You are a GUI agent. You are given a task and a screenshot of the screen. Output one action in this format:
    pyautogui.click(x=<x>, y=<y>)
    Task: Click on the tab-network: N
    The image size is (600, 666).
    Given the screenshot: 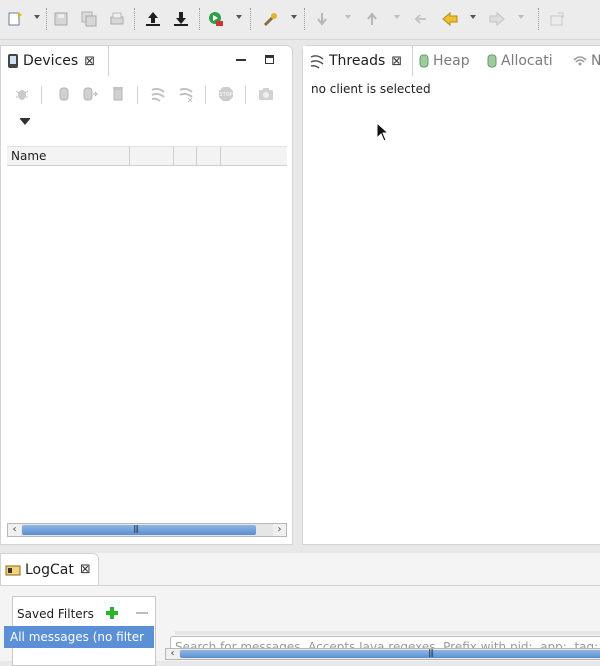 What is the action you would take?
    pyautogui.click(x=586, y=61)
    